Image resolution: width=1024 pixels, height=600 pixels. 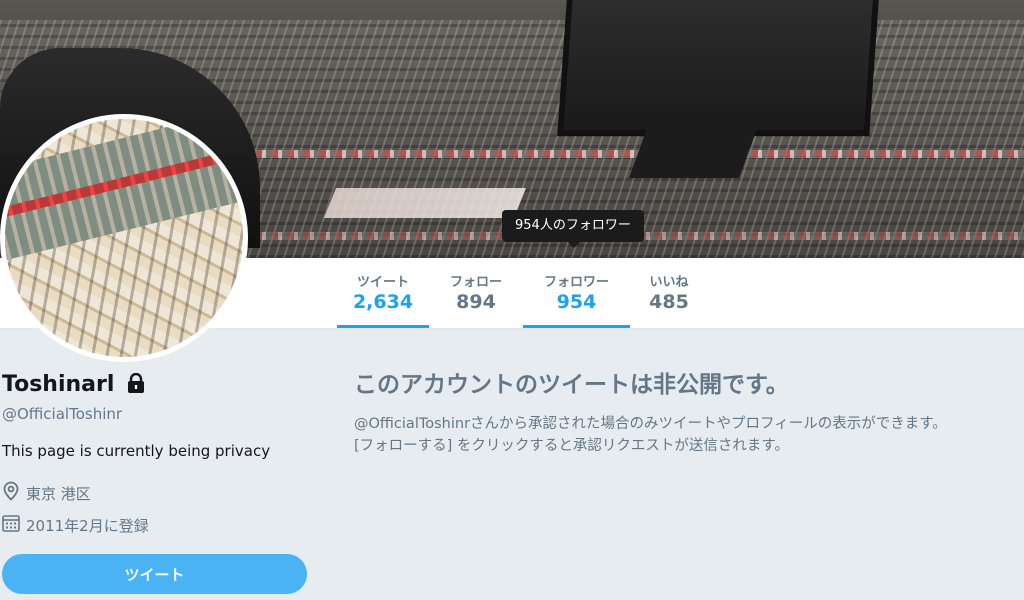 I want to click on nav-following-count: 894, so click(x=476, y=302).